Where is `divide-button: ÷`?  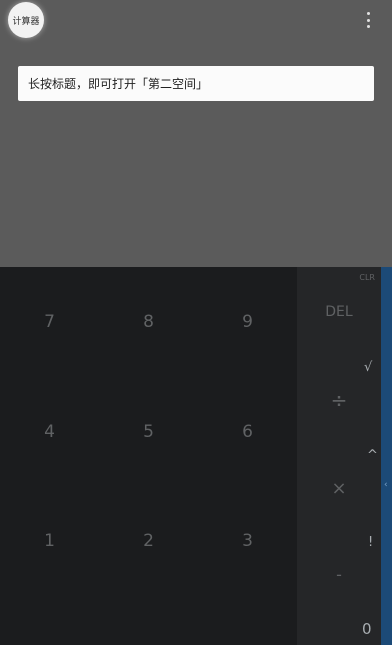
divide-button: ÷ is located at coordinates (339, 400).